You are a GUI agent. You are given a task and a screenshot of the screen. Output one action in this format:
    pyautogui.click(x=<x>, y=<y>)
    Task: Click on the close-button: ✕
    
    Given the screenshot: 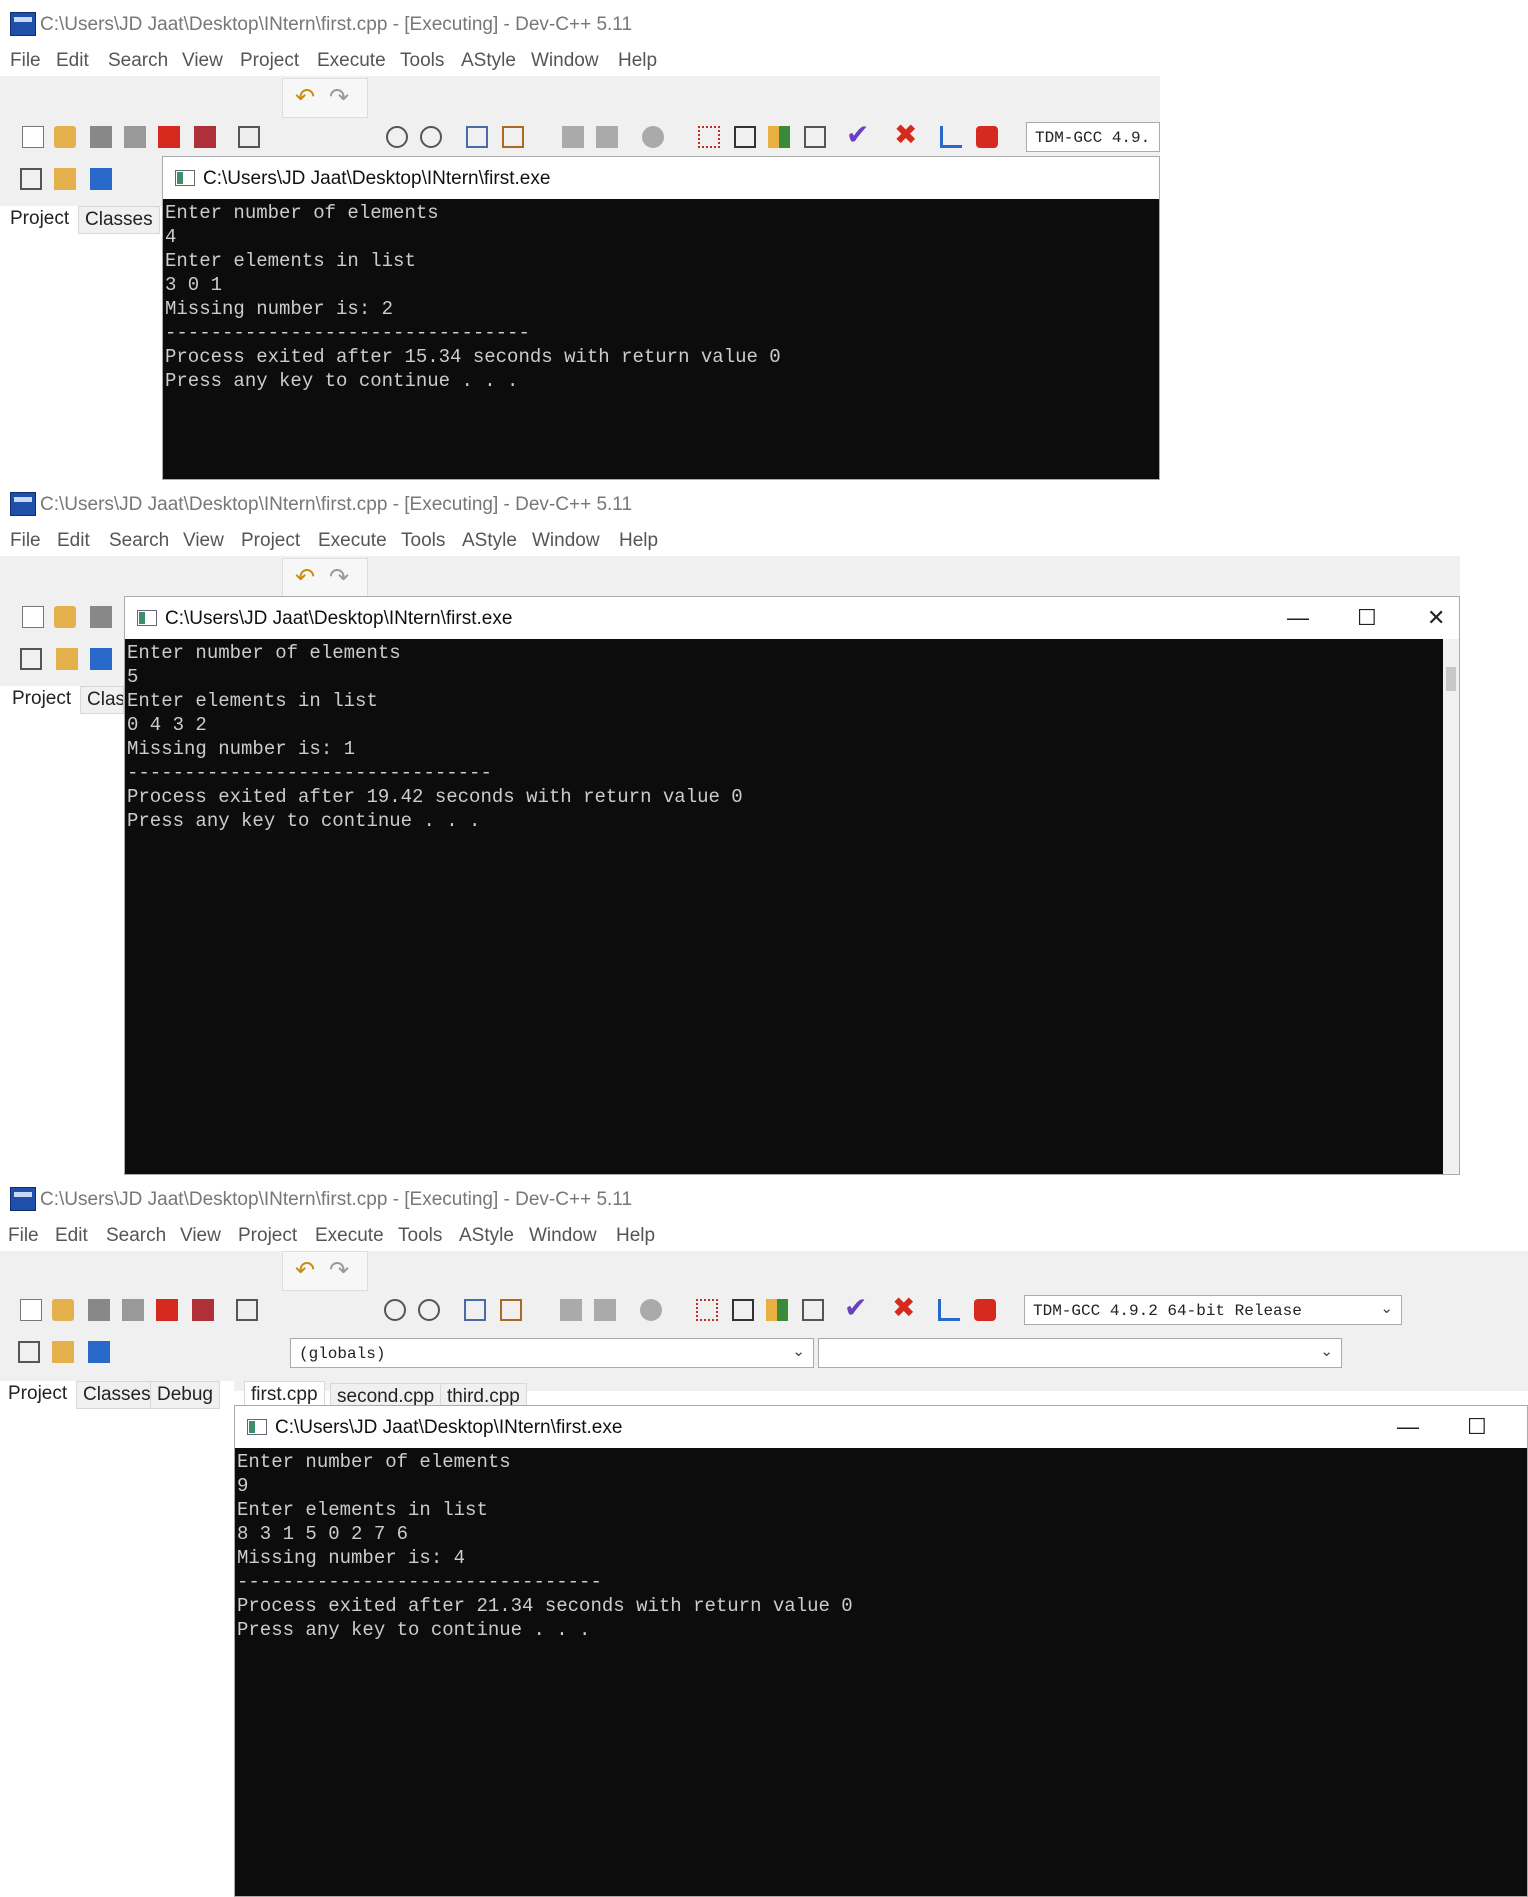 What is the action you would take?
    pyautogui.click(x=1436, y=618)
    